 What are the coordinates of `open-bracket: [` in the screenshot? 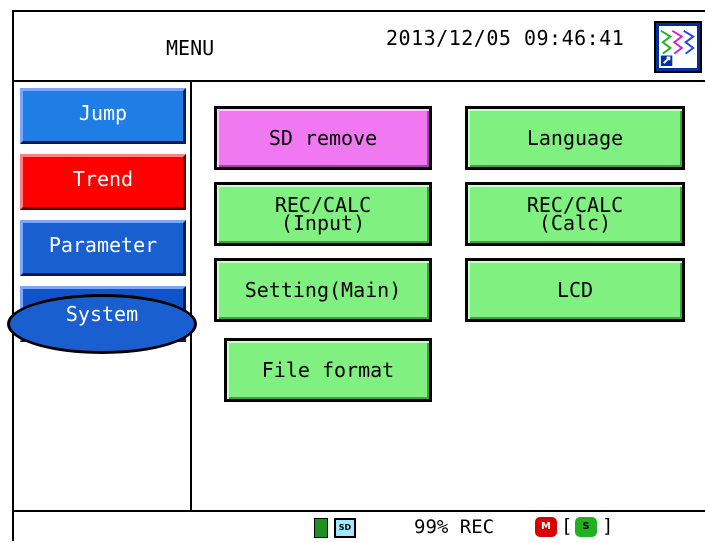 It's located at (567, 526).